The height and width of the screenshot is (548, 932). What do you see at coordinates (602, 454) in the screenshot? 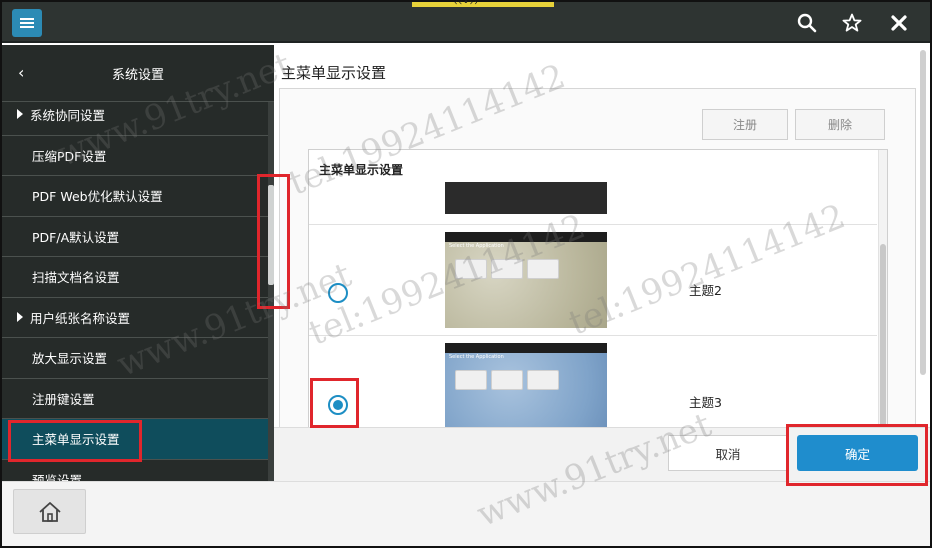
I see `action-bar: 取消 确定` at bounding box center [602, 454].